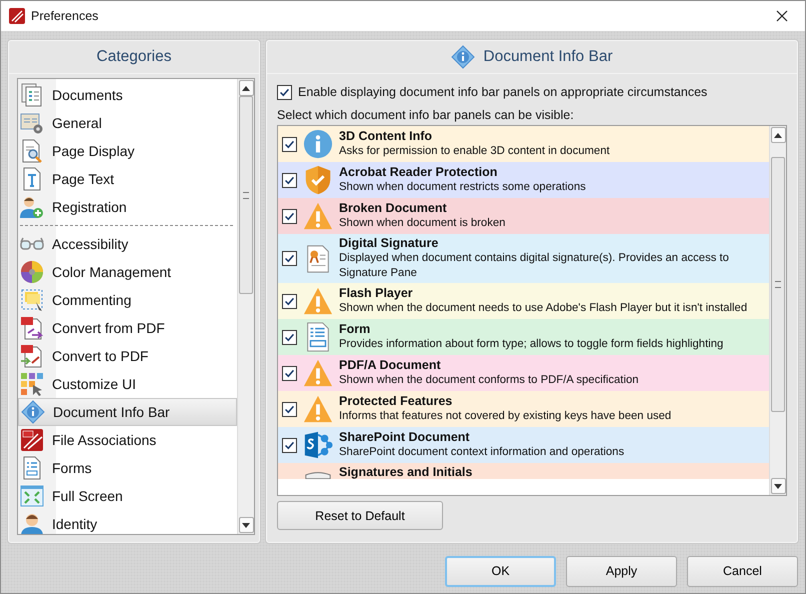  I want to click on category-item: Page Text, so click(127, 179).